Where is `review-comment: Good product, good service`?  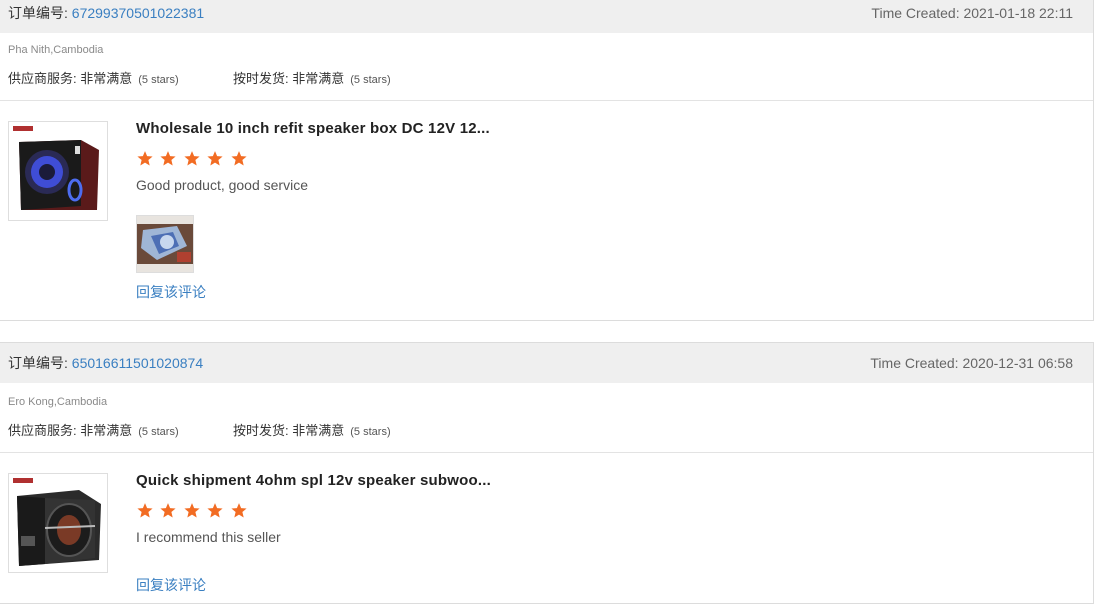 review-comment: Good product, good service is located at coordinates (222, 185).